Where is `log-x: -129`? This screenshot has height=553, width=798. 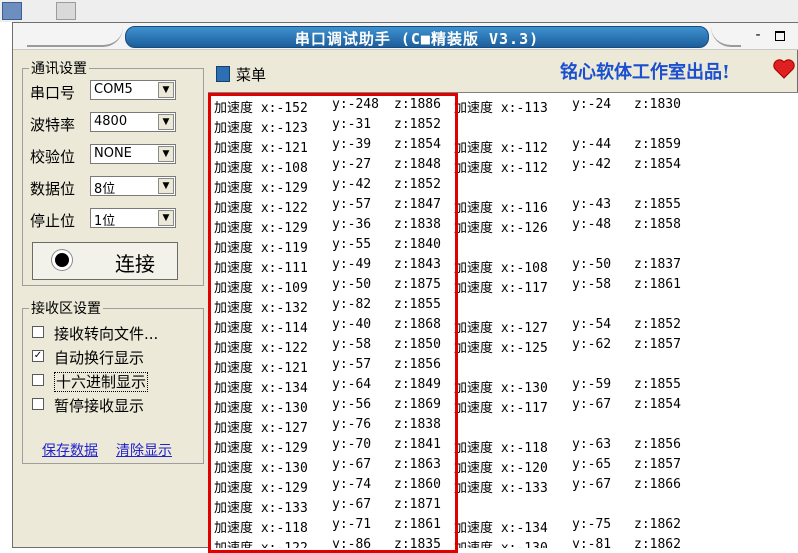
log-x: -129 is located at coordinates (292, 448).